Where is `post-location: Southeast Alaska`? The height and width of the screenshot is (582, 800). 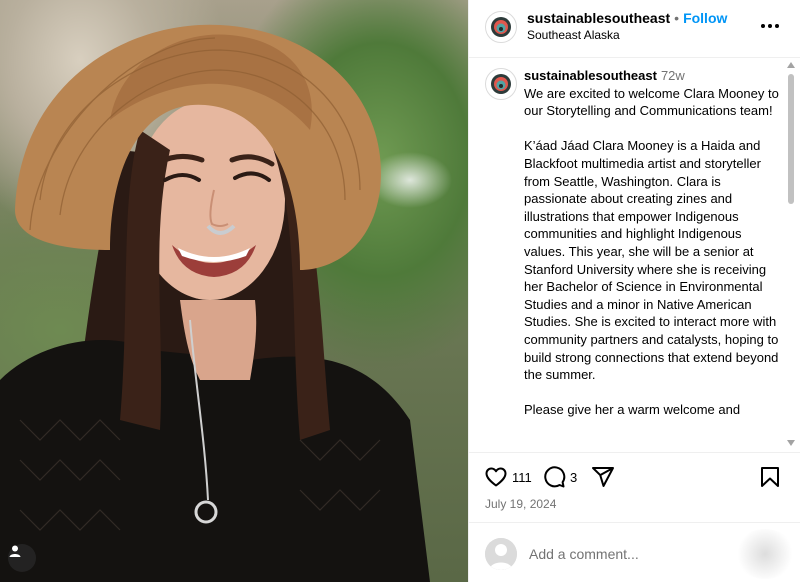 post-location: Southeast Alaska is located at coordinates (573, 35).